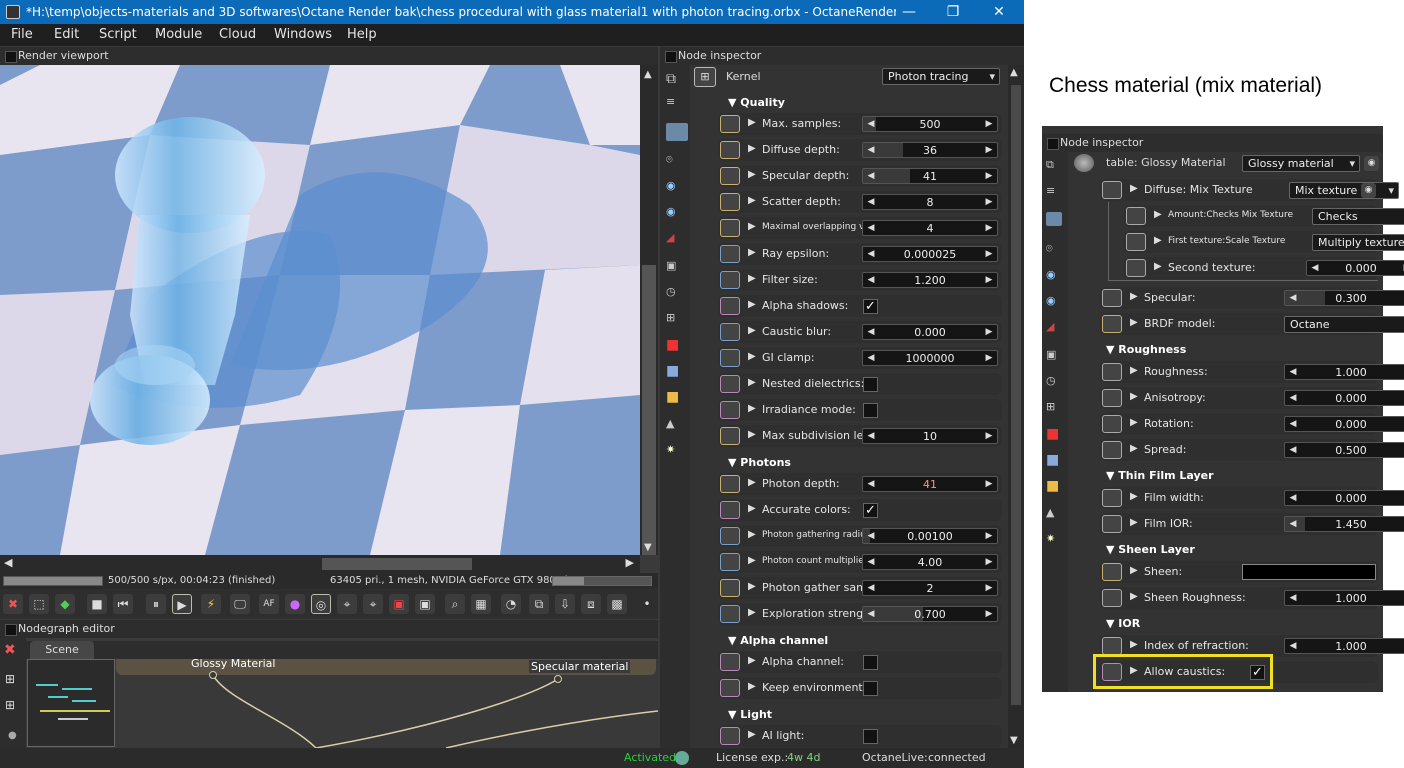  What do you see at coordinates (953, 12) in the screenshot?
I see `maximize-button: ❐` at bounding box center [953, 12].